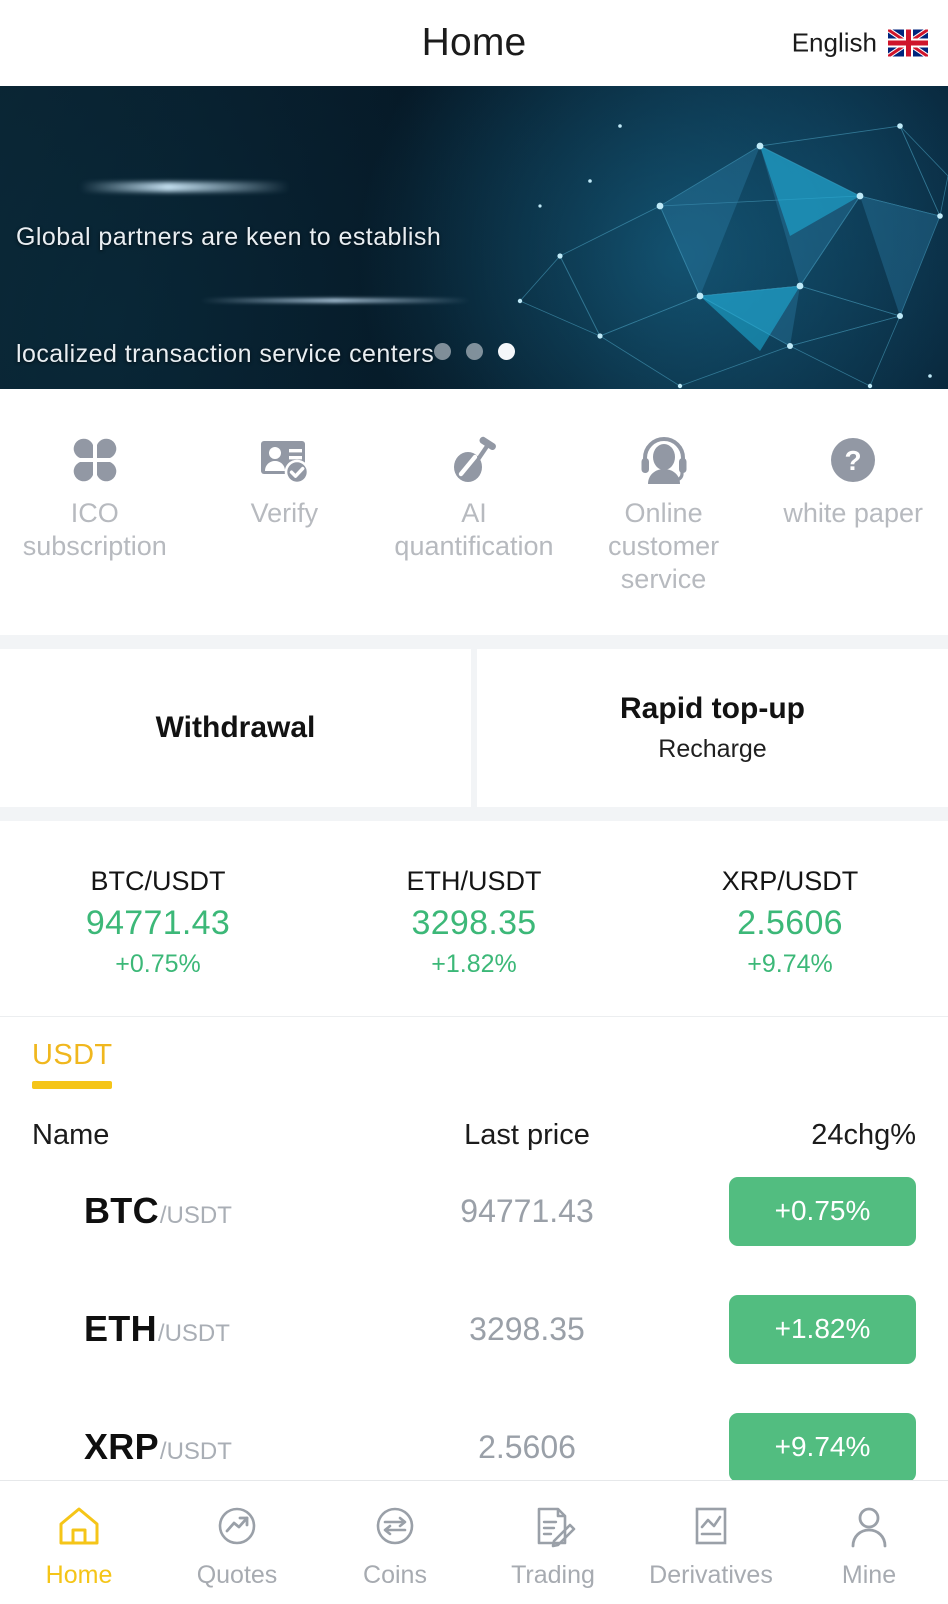  What do you see at coordinates (121, 1210) in the screenshot?
I see `row-symbol: BTC` at bounding box center [121, 1210].